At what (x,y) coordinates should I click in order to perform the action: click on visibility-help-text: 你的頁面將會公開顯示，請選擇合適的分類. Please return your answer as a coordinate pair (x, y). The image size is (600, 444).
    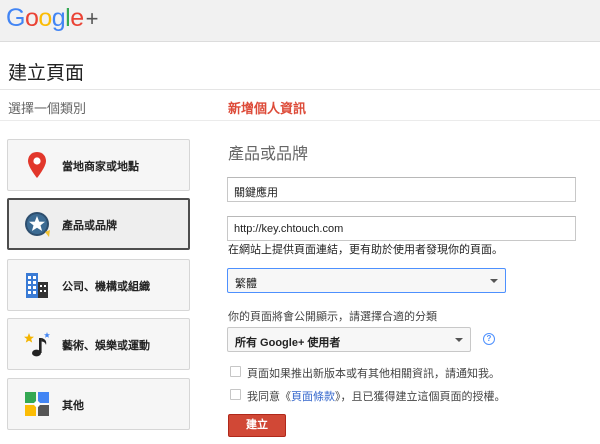
    Looking at the image, I should click on (332, 317).